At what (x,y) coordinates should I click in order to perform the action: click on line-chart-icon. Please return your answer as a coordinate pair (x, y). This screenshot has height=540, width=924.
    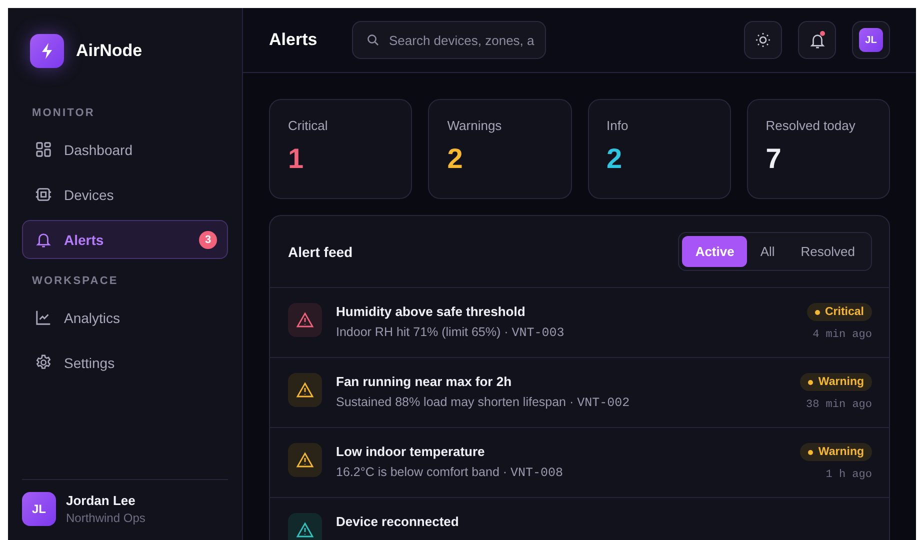
    Looking at the image, I should click on (43, 317).